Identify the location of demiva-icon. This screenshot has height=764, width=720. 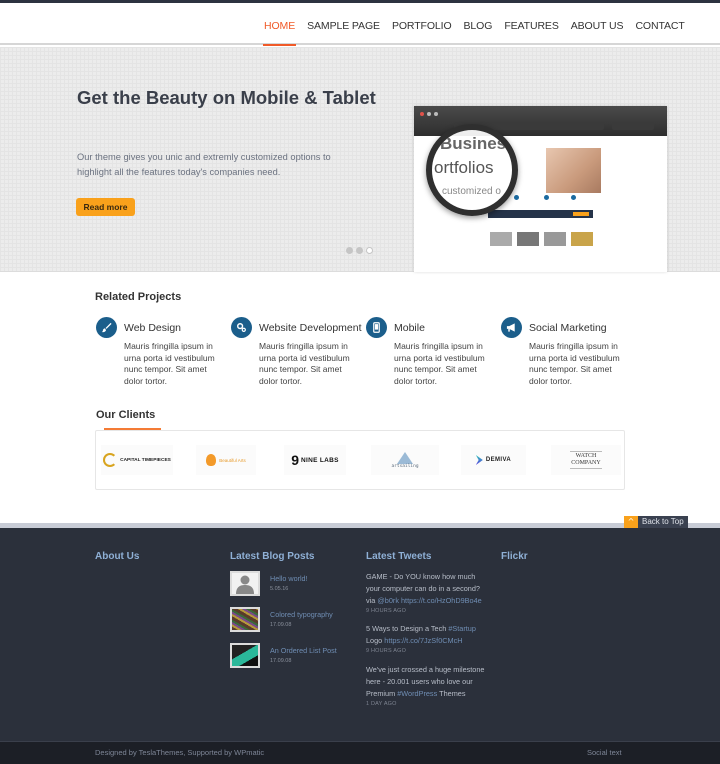
(479, 460).